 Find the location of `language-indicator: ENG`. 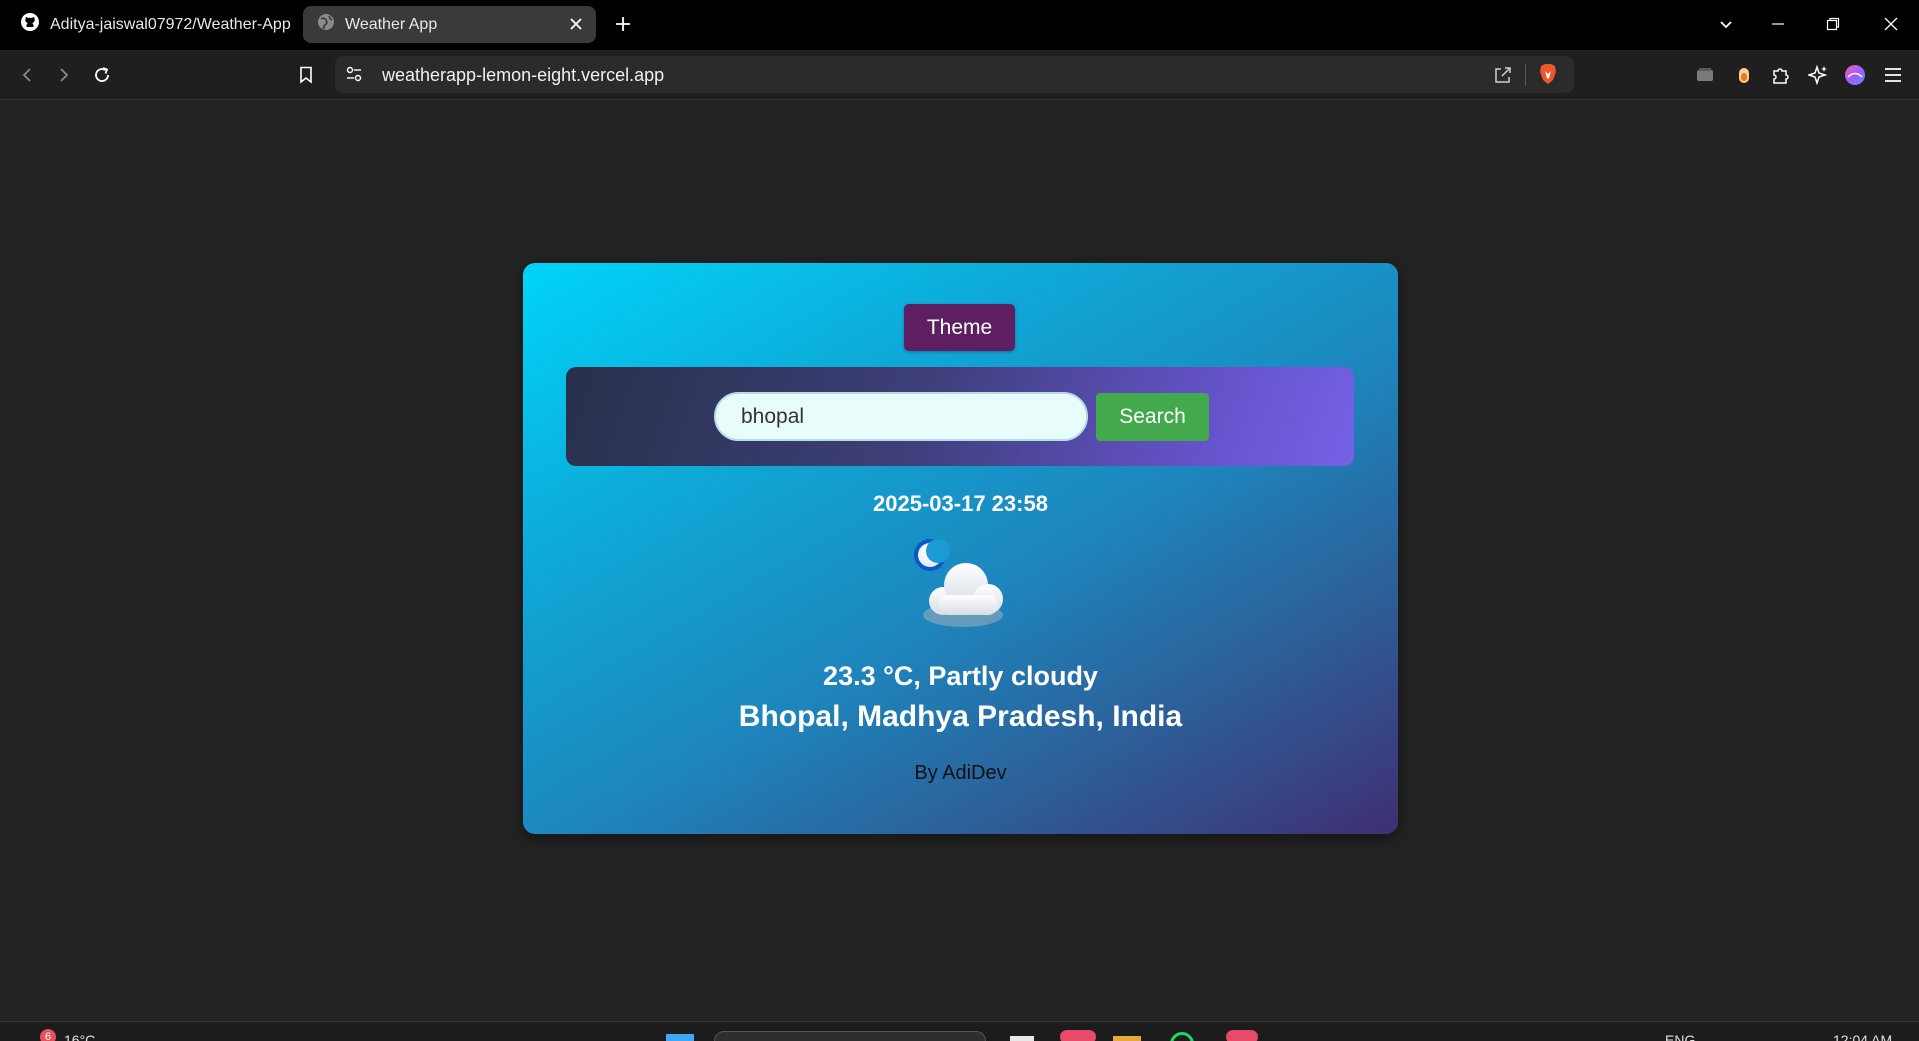

language-indicator: ENG is located at coordinates (1680, 1036).